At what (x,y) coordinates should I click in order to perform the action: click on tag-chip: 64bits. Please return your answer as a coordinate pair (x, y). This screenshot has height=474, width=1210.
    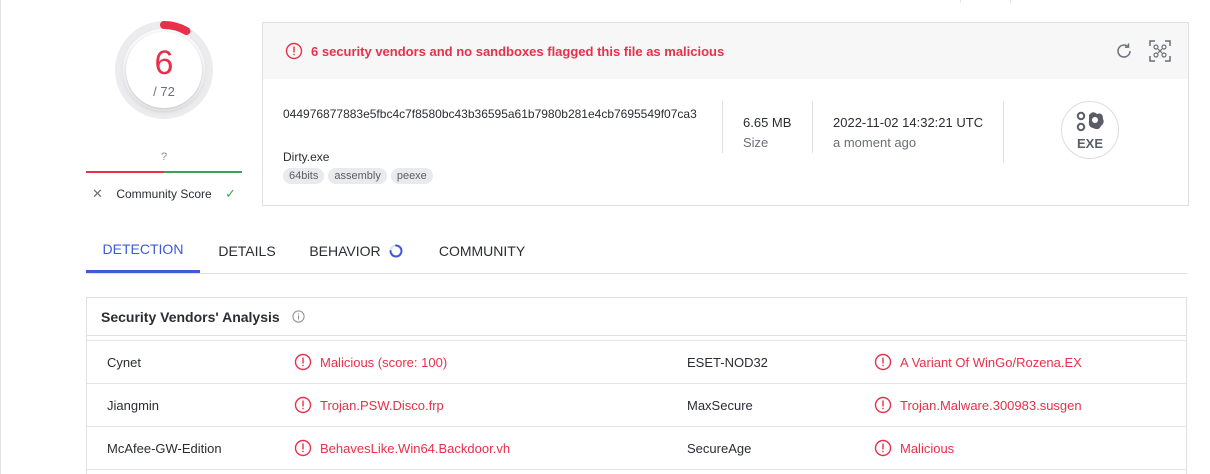
    Looking at the image, I should click on (304, 176).